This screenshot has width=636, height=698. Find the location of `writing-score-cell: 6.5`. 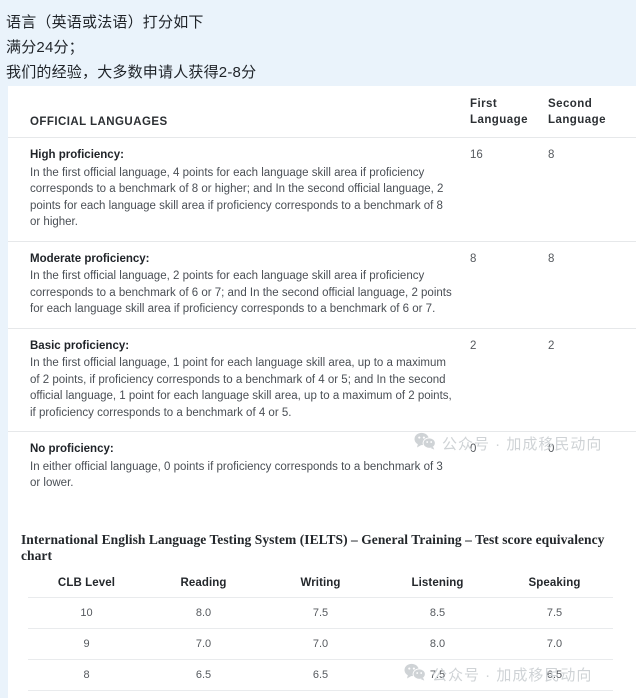

writing-score-cell: 6.5 is located at coordinates (320, 674).